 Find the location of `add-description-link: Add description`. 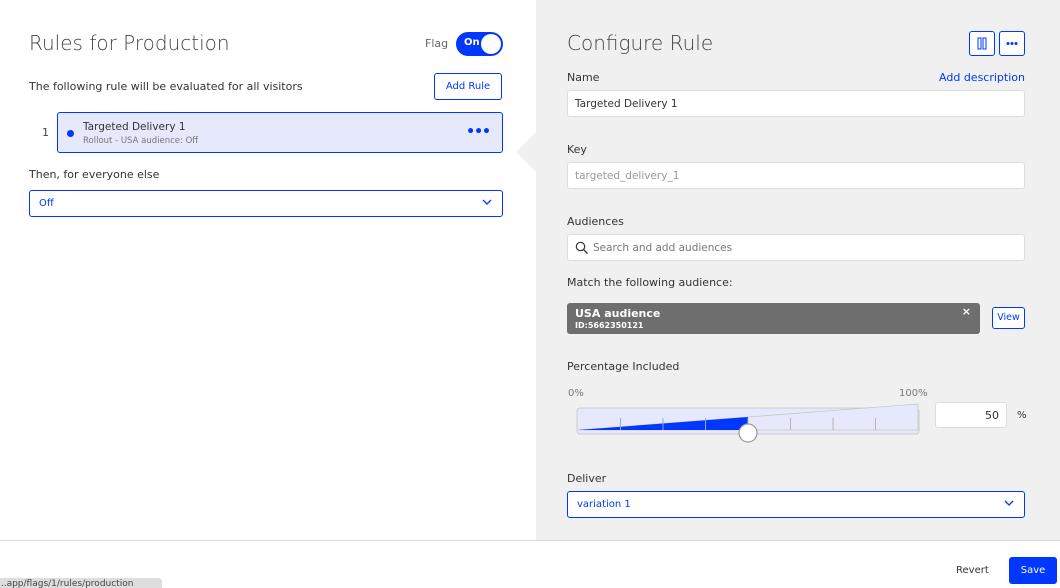

add-description-link: Add description is located at coordinates (982, 77).